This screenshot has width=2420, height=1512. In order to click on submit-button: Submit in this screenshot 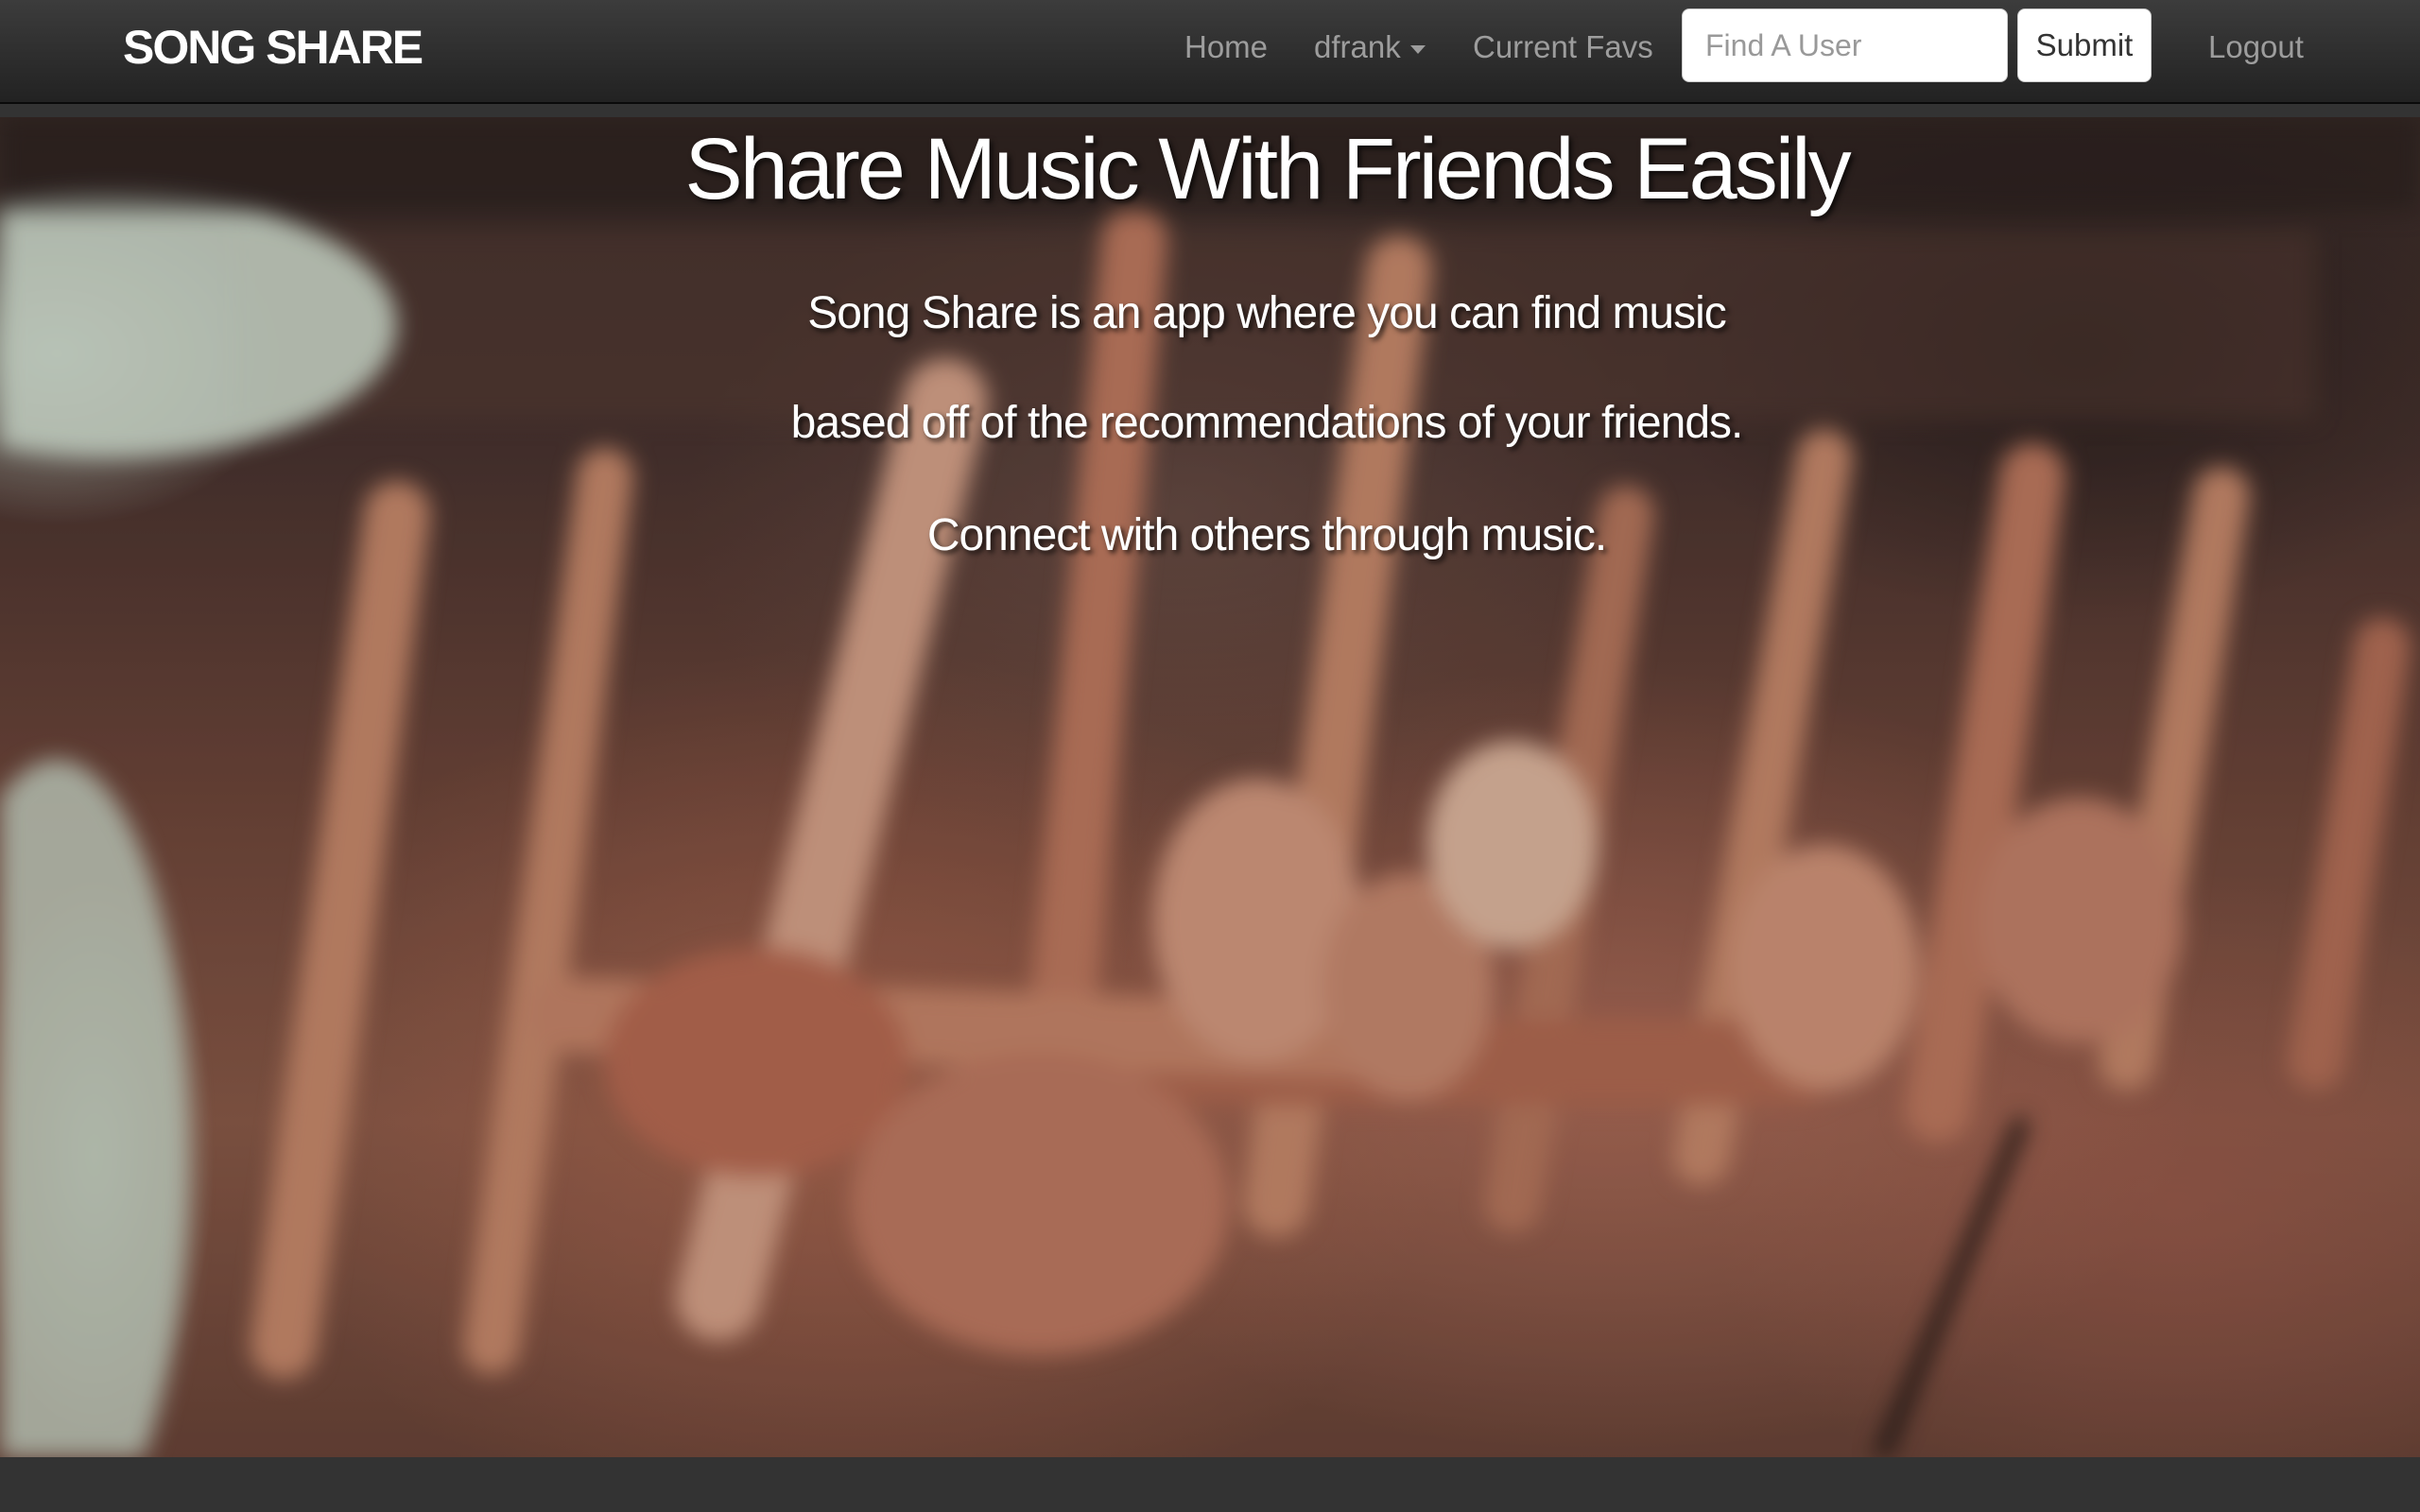, I will do `click(2084, 45)`.